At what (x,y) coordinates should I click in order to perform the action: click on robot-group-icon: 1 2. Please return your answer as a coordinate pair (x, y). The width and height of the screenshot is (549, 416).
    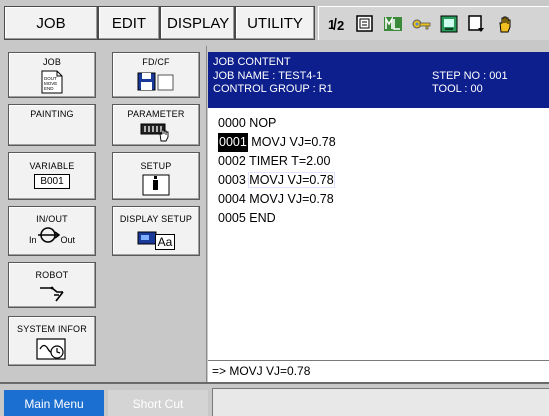
    Looking at the image, I should click on (337, 24).